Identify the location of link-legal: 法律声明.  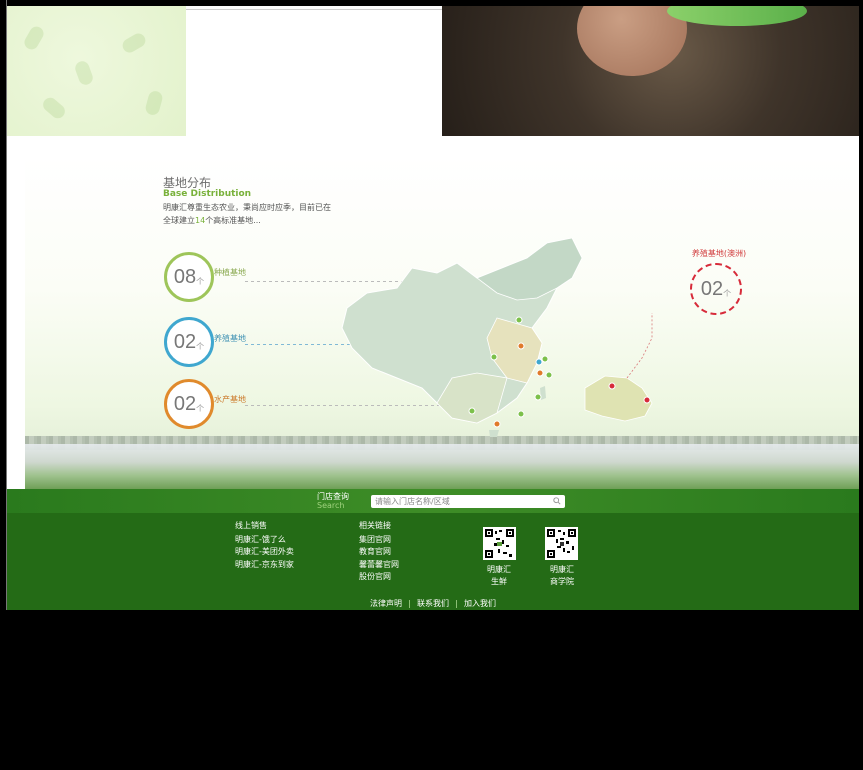
(386, 603).